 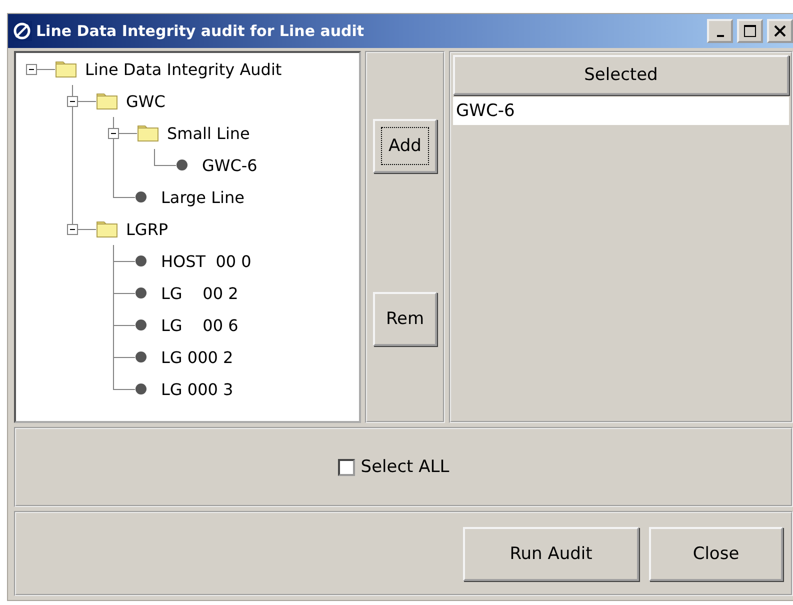 I want to click on minimize-icon, so click(x=720, y=36).